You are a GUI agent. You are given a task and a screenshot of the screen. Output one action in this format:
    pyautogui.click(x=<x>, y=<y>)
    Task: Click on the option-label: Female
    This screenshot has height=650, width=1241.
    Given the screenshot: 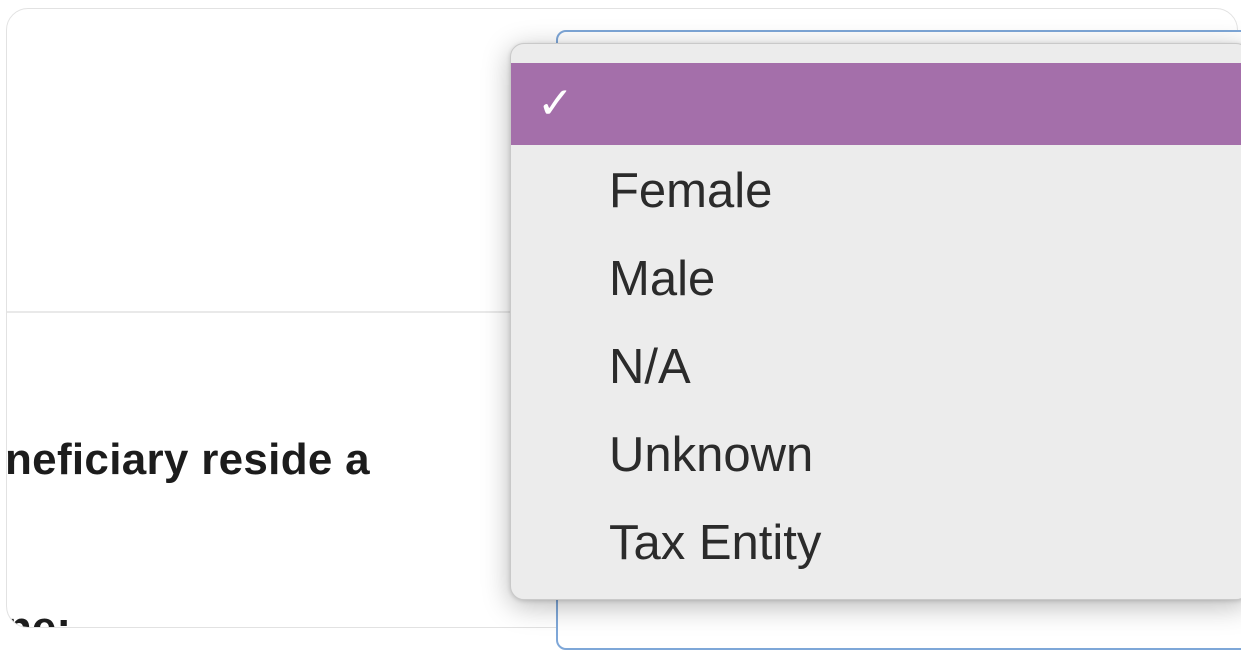 What is the action you would take?
    pyautogui.click(x=691, y=191)
    